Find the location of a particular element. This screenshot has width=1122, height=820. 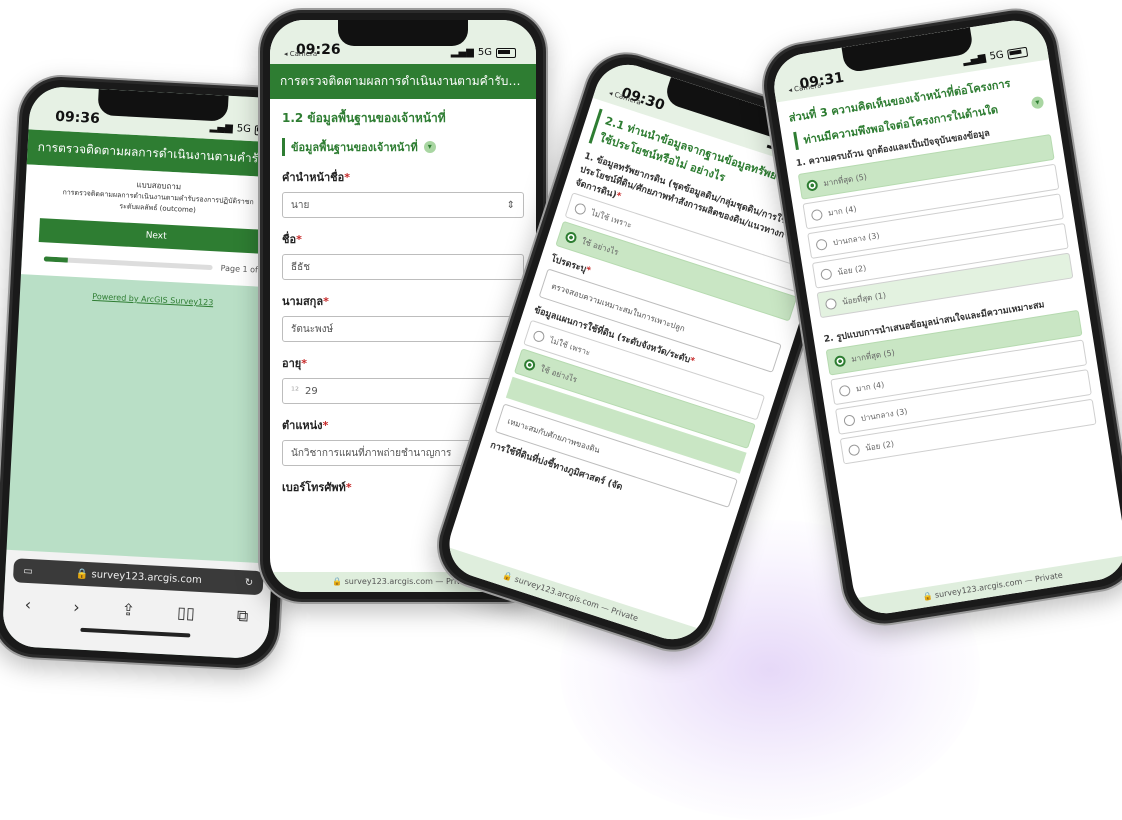

back-icon: ‹ is located at coordinates (27, 605).